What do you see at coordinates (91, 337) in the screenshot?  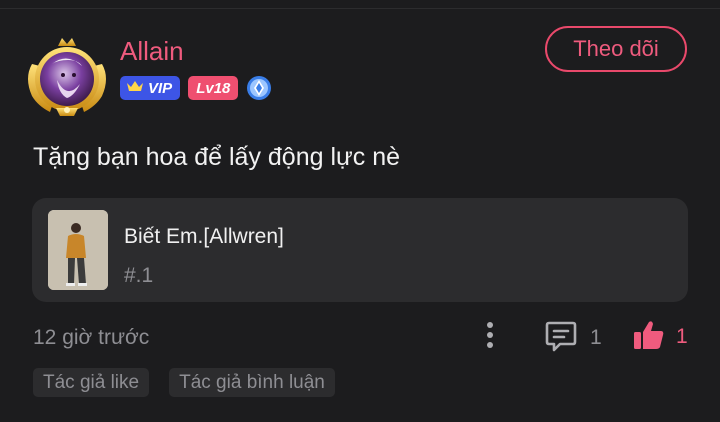 I see `timestamp: 12 giờ trước` at bounding box center [91, 337].